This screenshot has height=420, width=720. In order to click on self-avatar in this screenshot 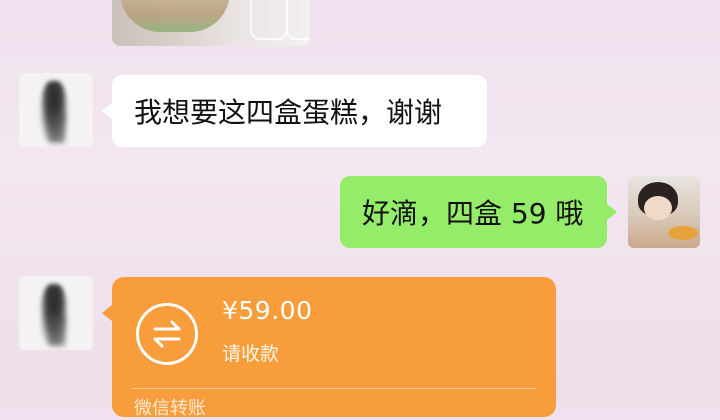, I will do `click(664, 212)`.